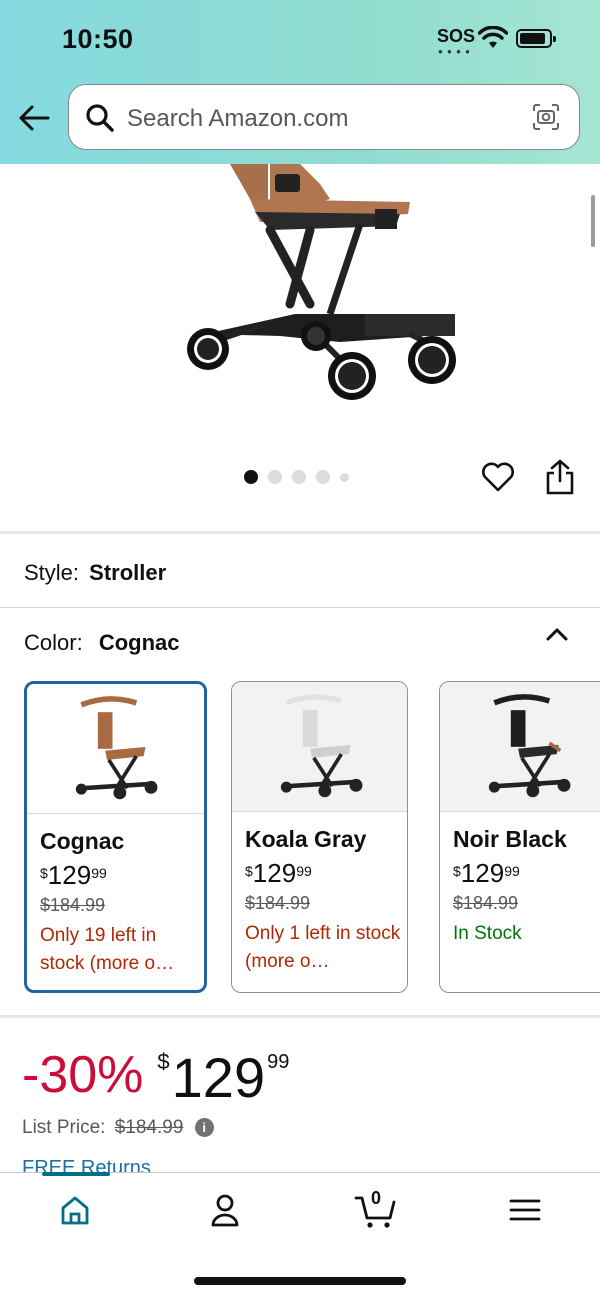  What do you see at coordinates (456, 36) in the screenshot?
I see `status-sos: SOS` at bounding box center [456, 36].